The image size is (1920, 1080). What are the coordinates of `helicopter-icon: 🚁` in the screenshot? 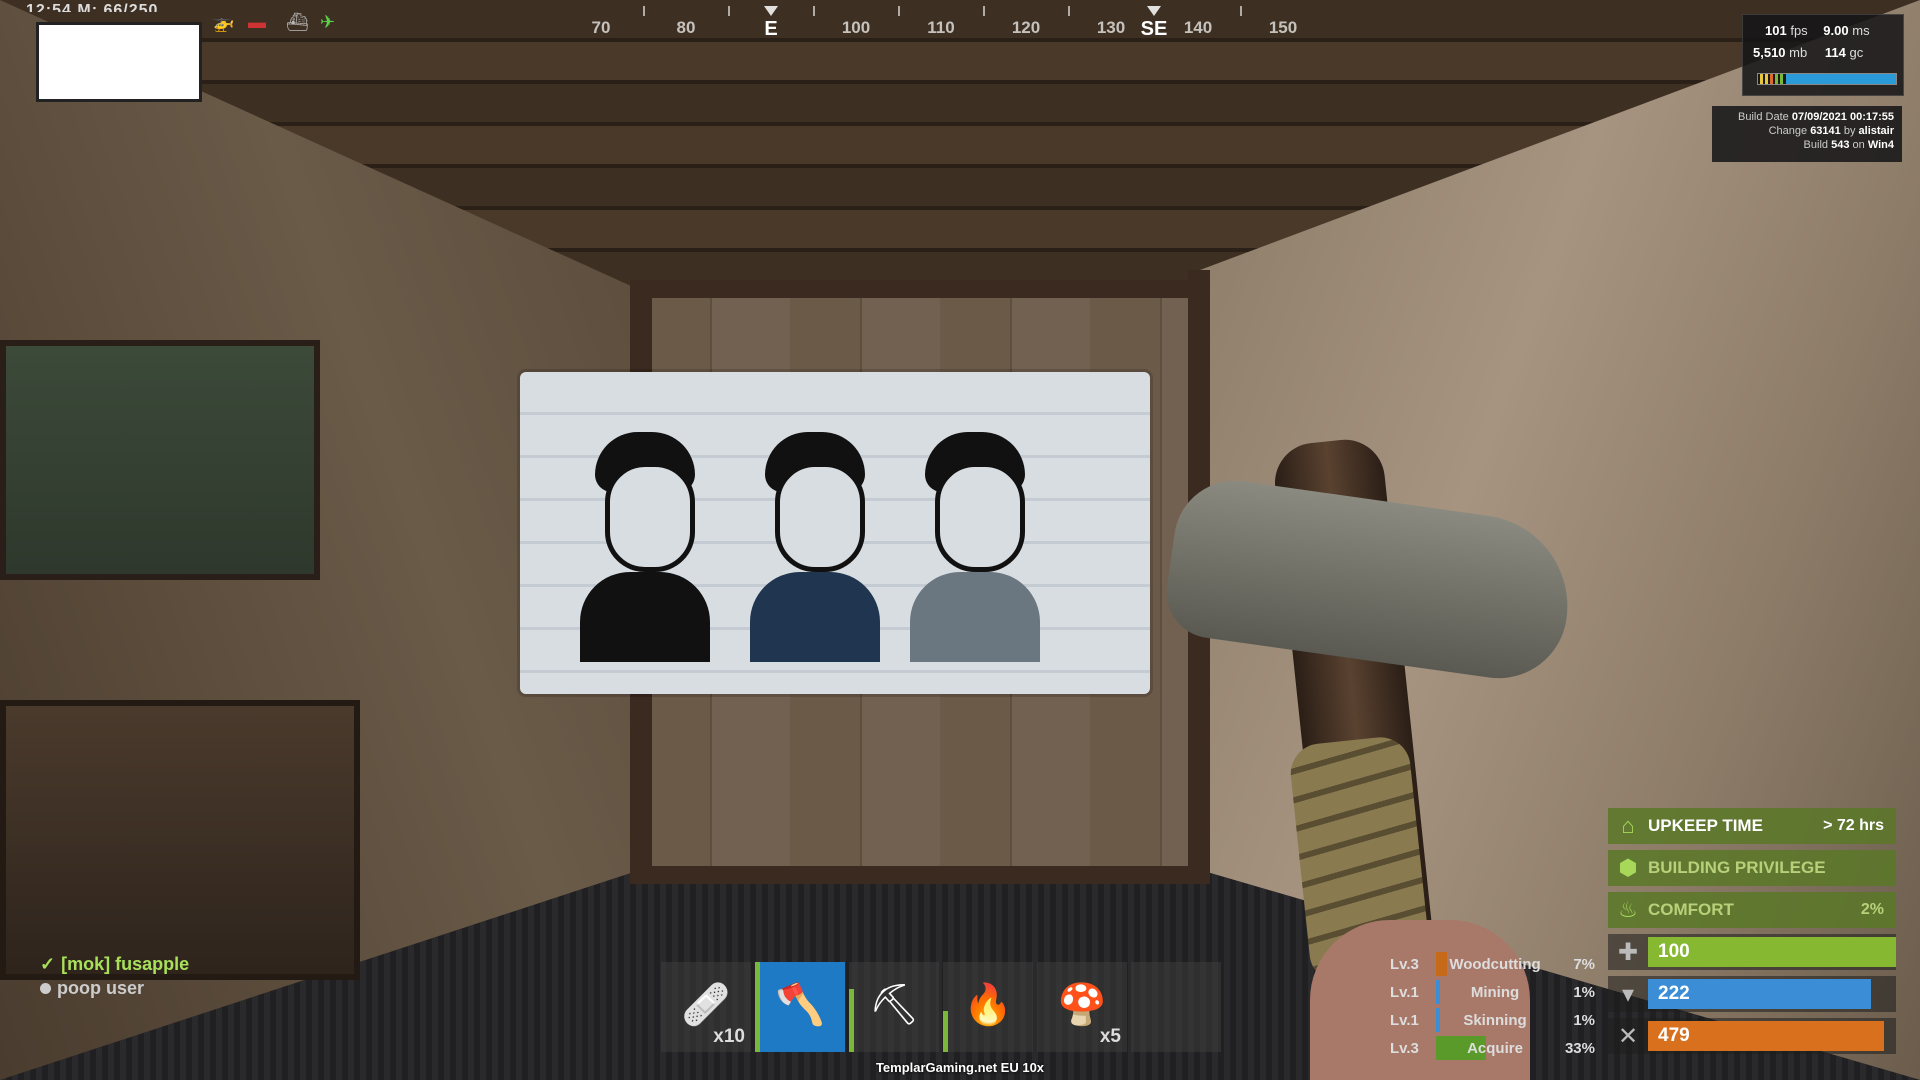 It's located at (223, 22).